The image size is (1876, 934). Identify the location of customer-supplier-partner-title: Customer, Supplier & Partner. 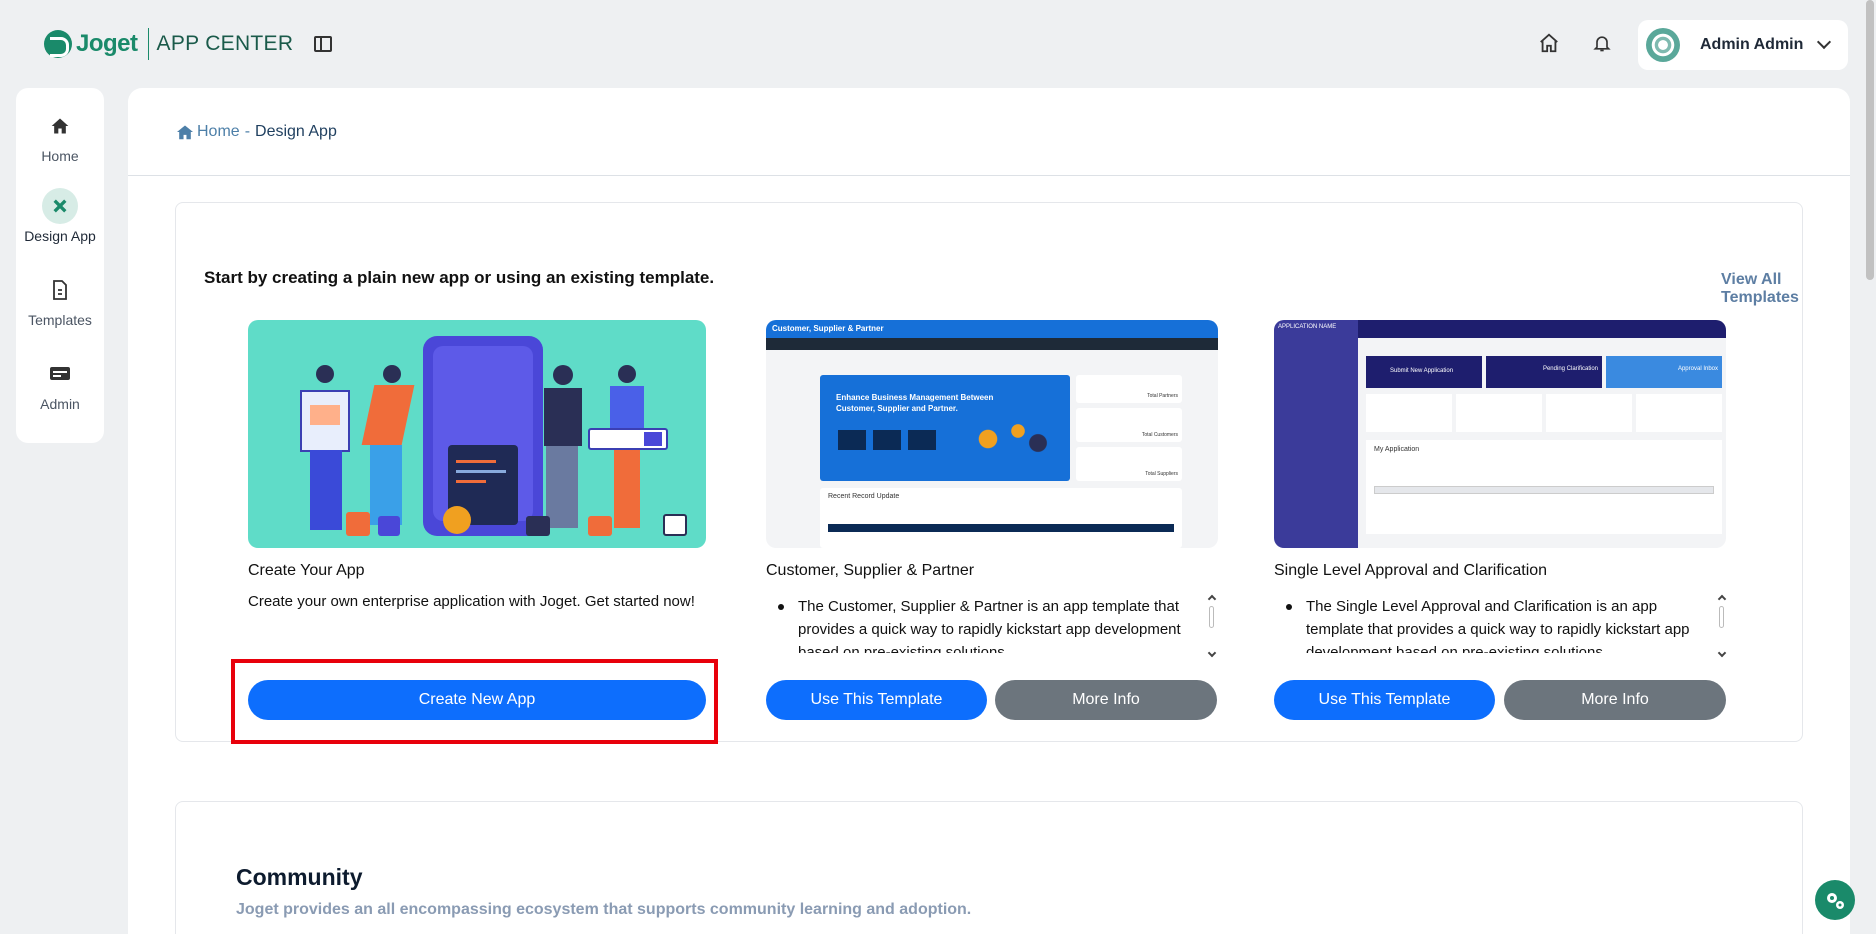
(870, 570).